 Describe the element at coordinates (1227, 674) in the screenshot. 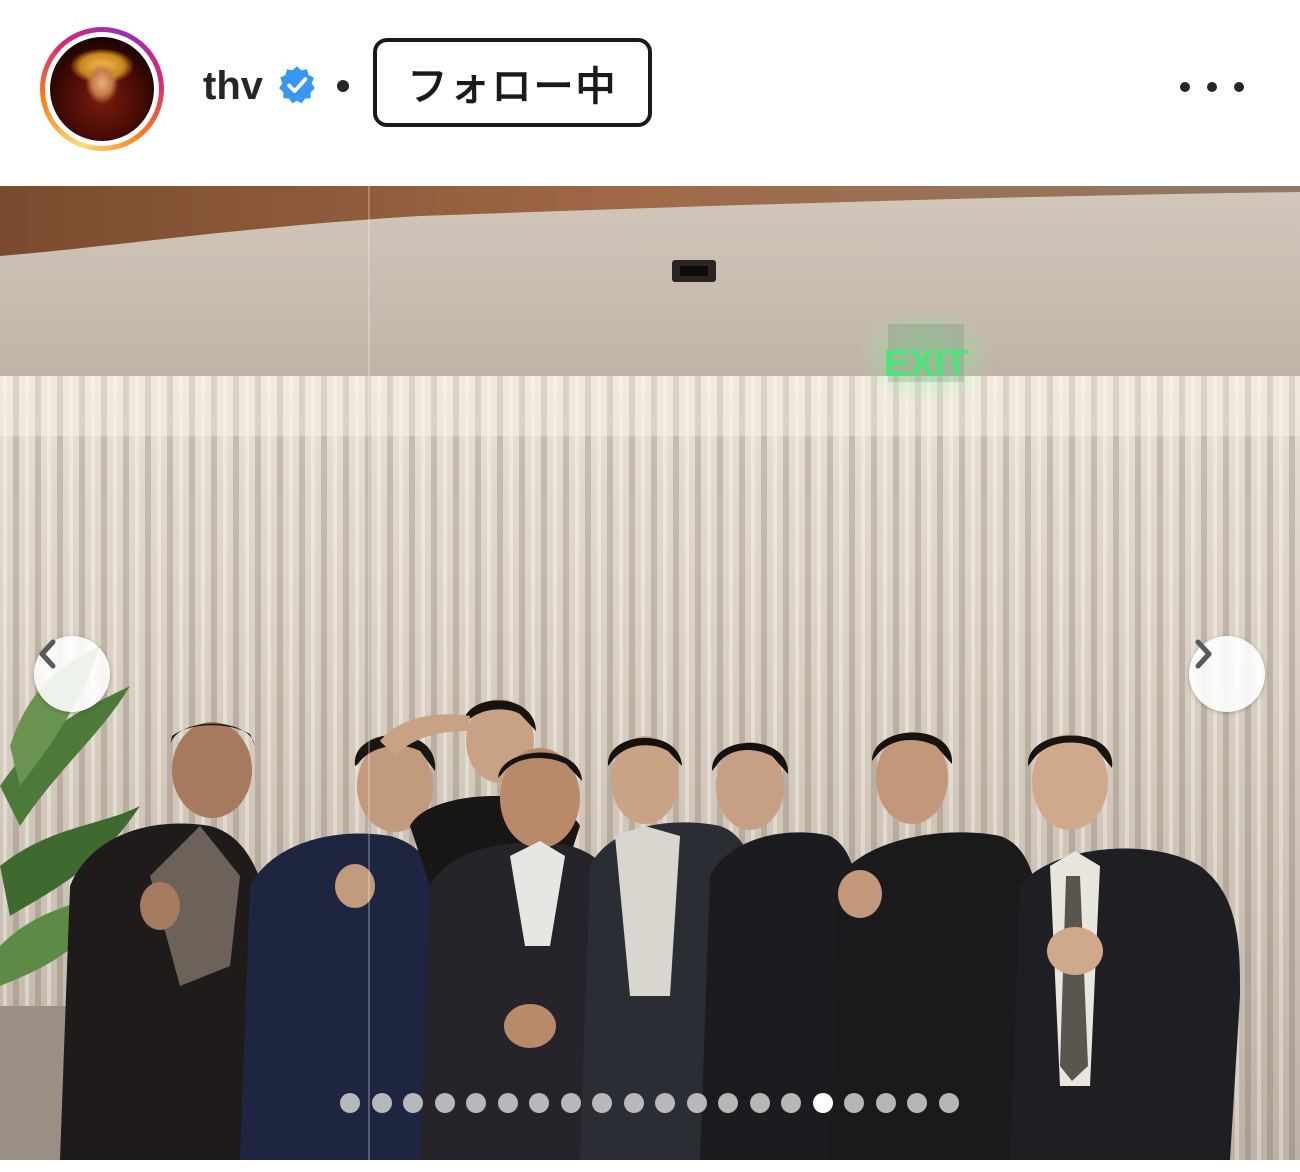

I see `next-slide-button` at that location.